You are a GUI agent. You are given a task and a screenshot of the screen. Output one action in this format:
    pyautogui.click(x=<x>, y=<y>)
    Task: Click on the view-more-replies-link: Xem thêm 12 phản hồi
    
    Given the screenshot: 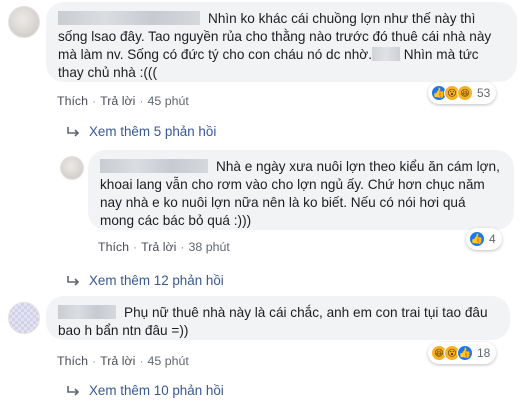 What is the action you would take?
    pyautogui.click(x=145, y=280)
    